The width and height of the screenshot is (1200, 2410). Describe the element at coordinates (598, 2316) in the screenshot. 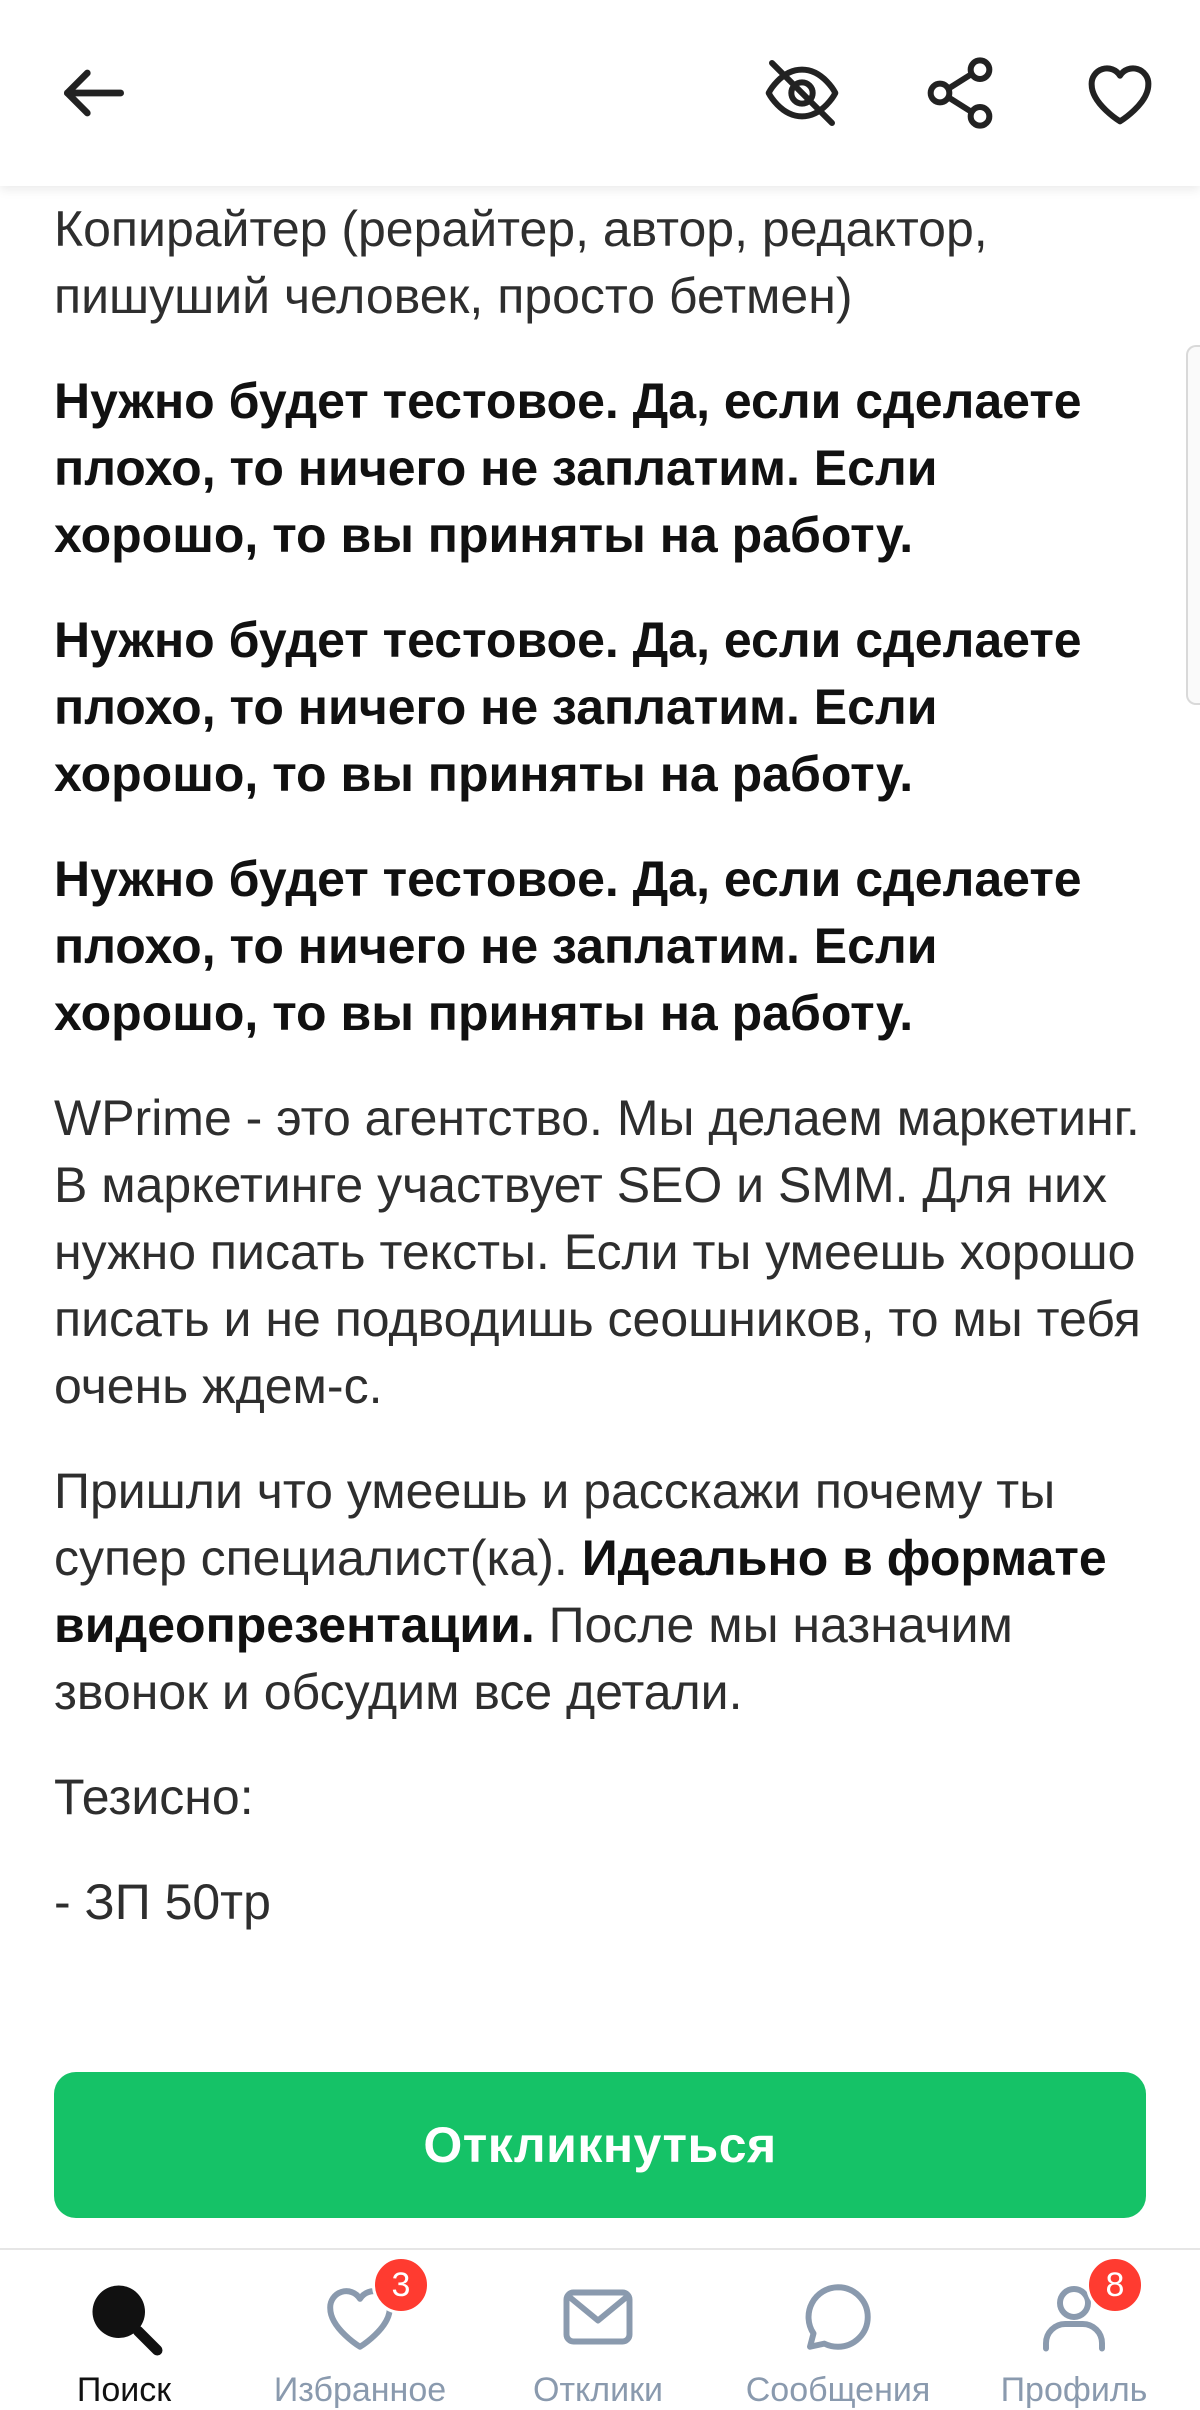

I see `envelope-icon` at that location.